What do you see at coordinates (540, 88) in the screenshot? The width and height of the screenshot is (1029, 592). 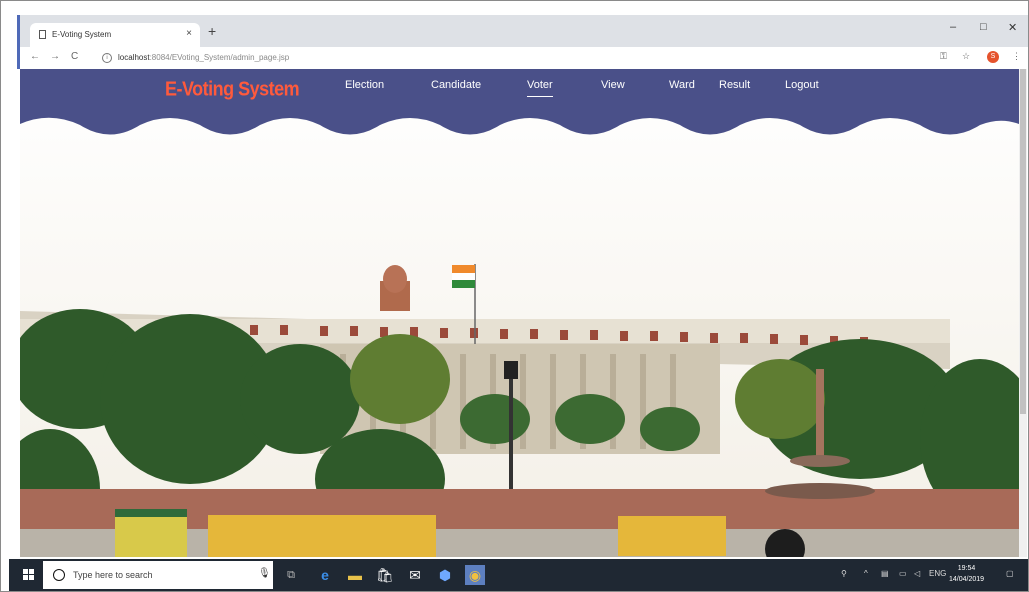 I see `nav-voter: Voter` at bounding box center [540, 88].